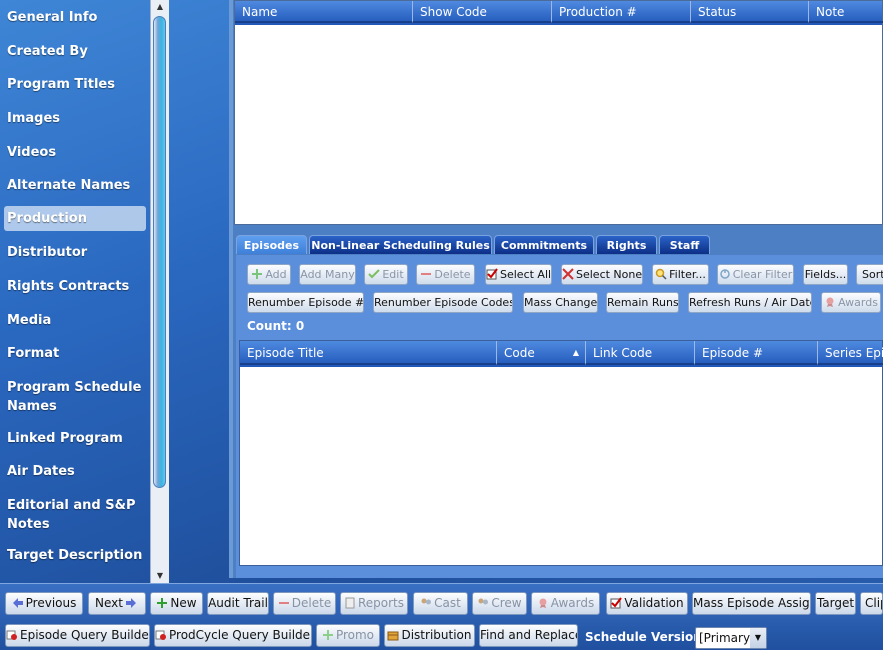 The image size is (883, 650). What do you see at coordinates (160, 576) in the screenshot?
I see `scroll-down-icon: ▼` at bounding box center [160, 576].